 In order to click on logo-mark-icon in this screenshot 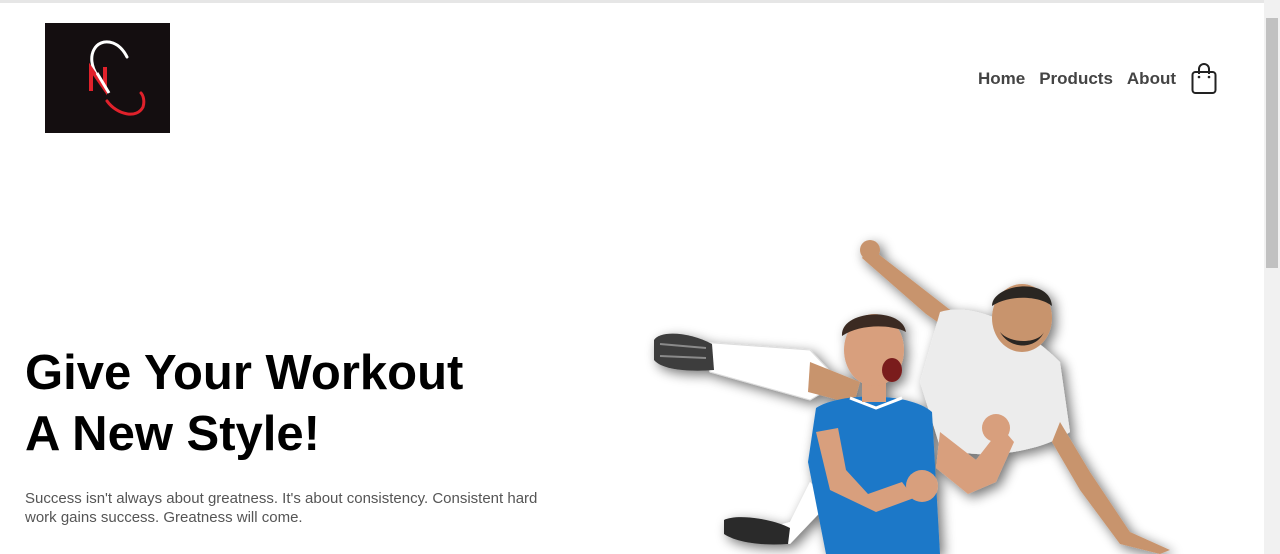, I will do `click(117, 78)`.